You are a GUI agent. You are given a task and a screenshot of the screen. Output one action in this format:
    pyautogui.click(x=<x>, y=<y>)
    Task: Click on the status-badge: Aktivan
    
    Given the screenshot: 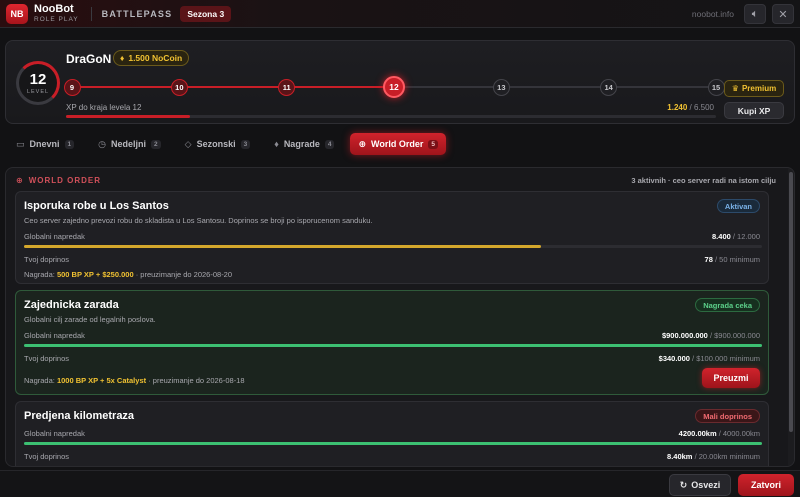 What is the action you would take?
    pyautogui.click(x=738, y=206)
    